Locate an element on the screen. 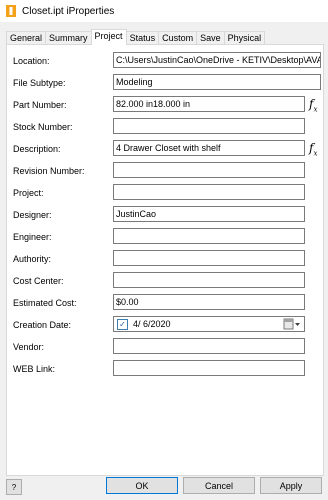 This screenshot has height=500, width=328. vendor-label: Vendor: is located at coordinates (29, 347).